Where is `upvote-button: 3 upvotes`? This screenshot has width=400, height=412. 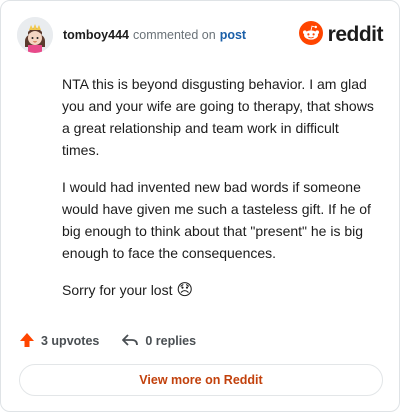 upvote-button: 3 upvotes is located at coordinates (59, 341).